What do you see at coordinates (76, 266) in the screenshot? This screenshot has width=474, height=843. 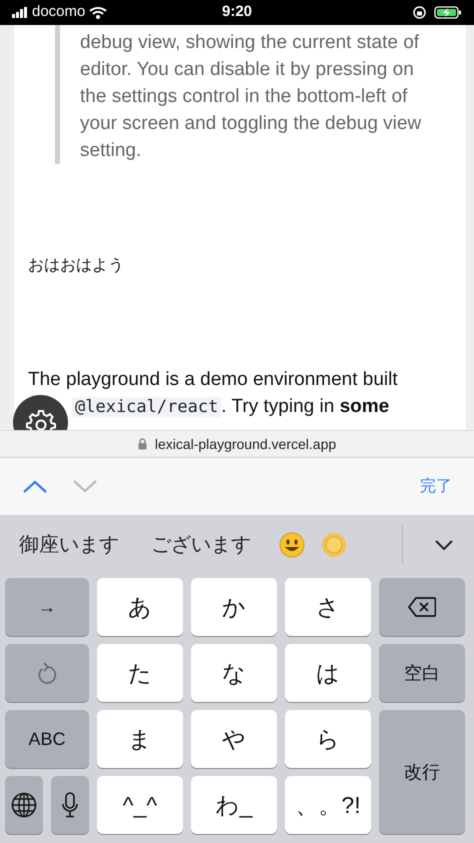 I see `paragraph-text: おはおはよう` at bounding box center [76, 266].